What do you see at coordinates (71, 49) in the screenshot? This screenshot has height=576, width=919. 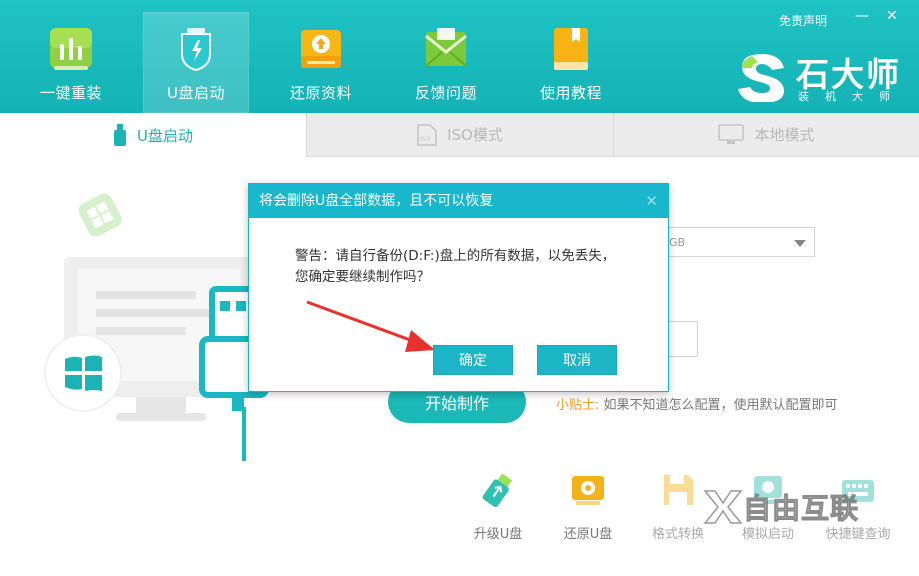 I see `chart-icon` at bounding box center [71, 49].